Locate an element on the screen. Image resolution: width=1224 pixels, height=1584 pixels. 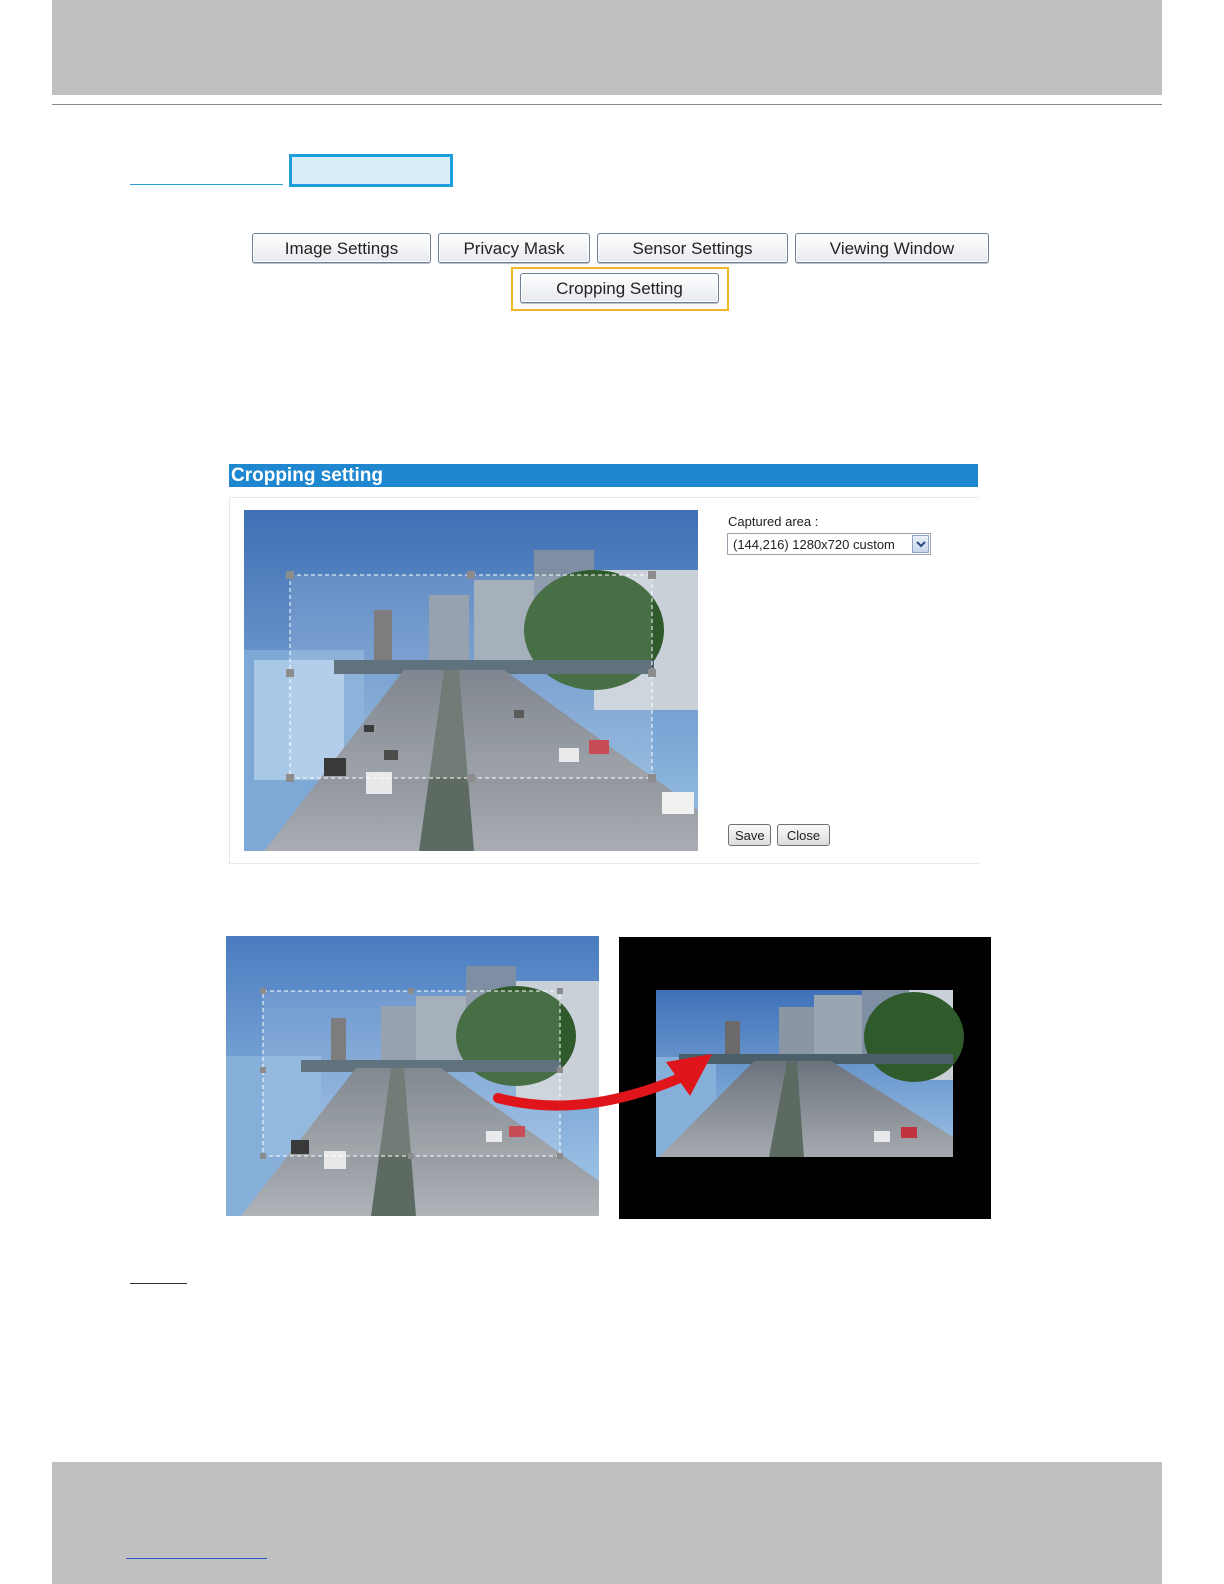
cropping-setting-button: Cropping Setting is located at coordinates (619, 288).